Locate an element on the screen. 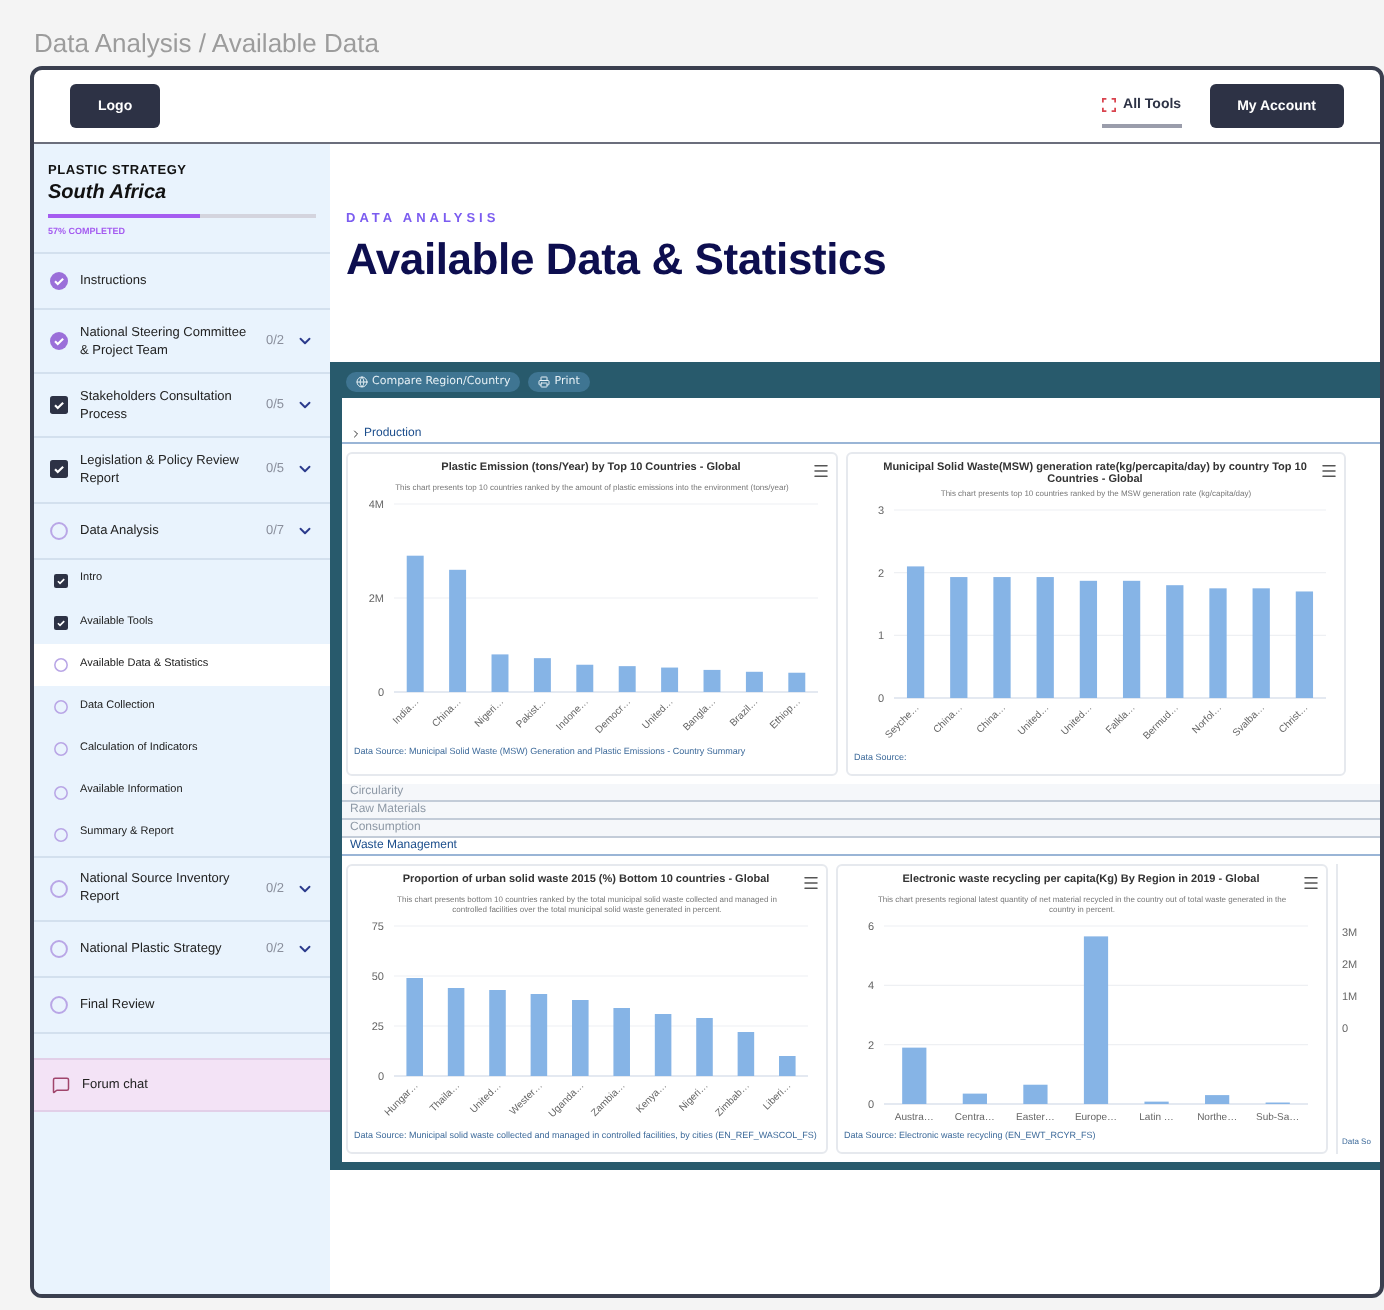 The width and height of the screenshot is (1384, 1310). grid-icon is located at coordinates (1108, 104).